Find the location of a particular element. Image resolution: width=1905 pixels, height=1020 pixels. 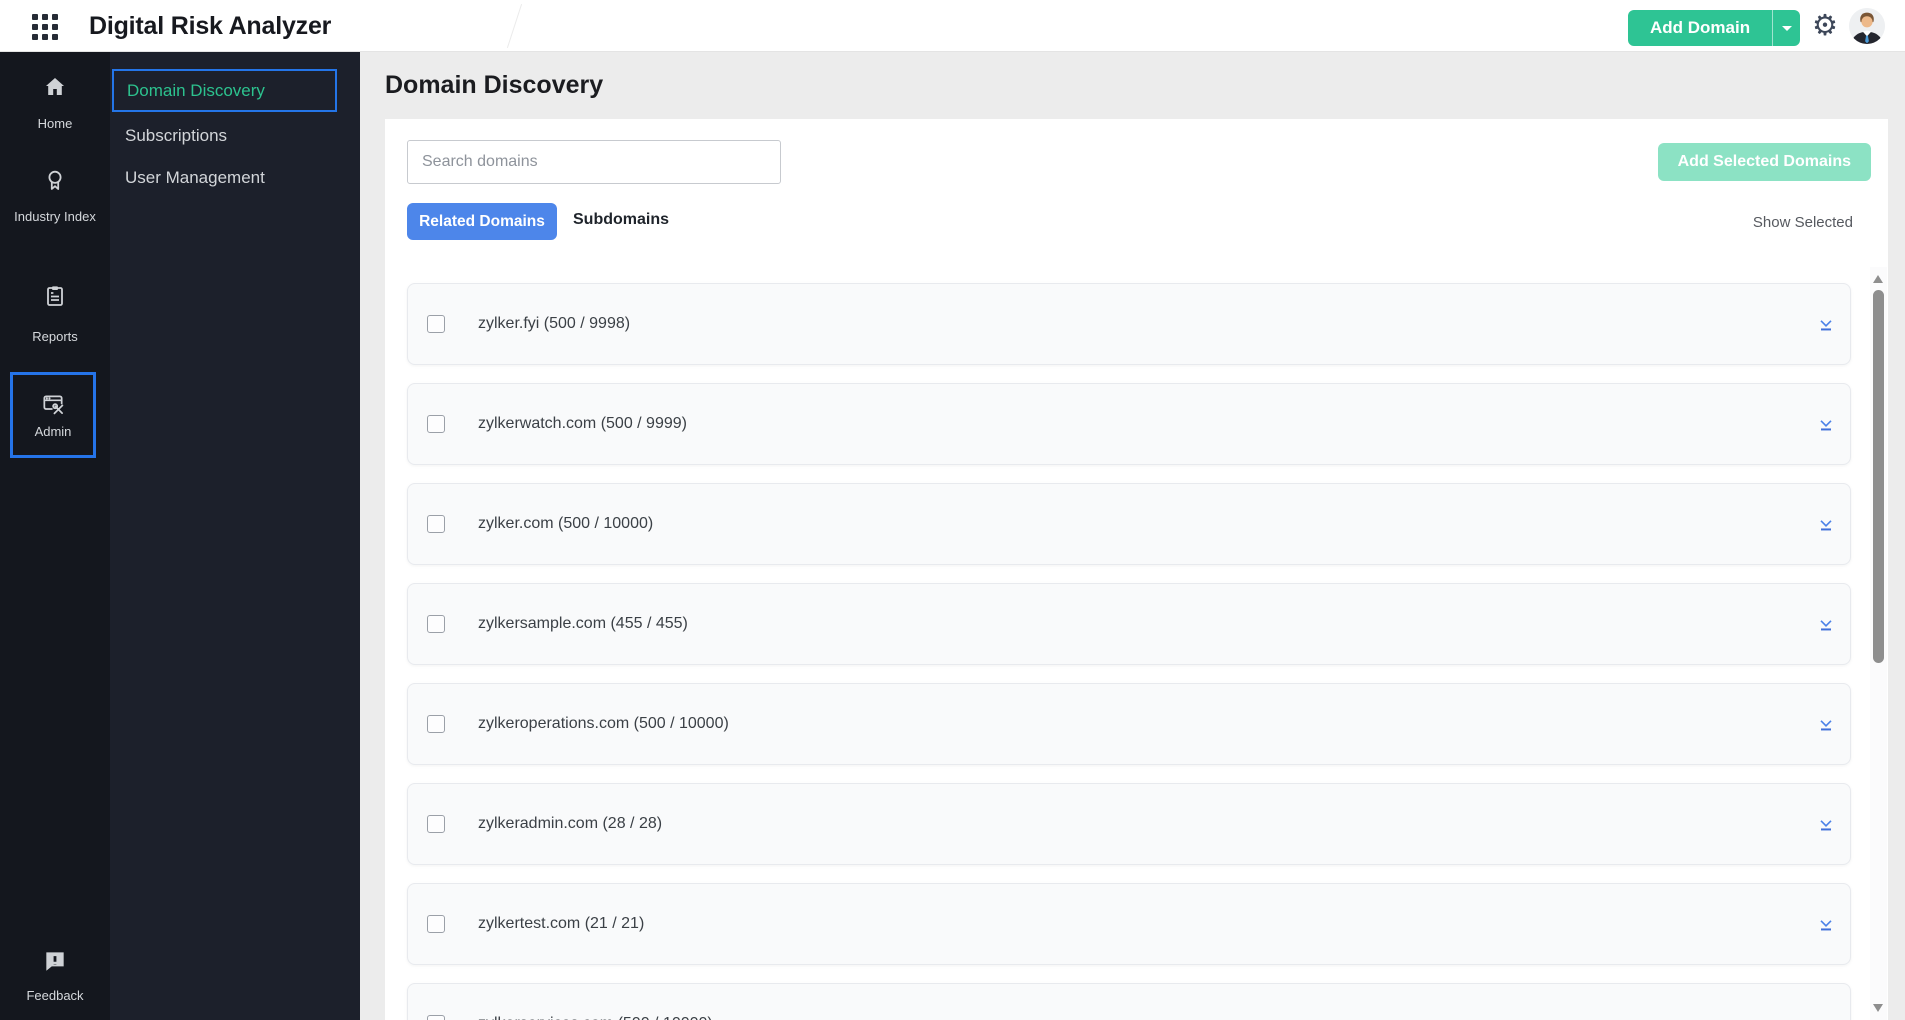

tab-subdomains: Subdomains is located at coordinates (621, 220).